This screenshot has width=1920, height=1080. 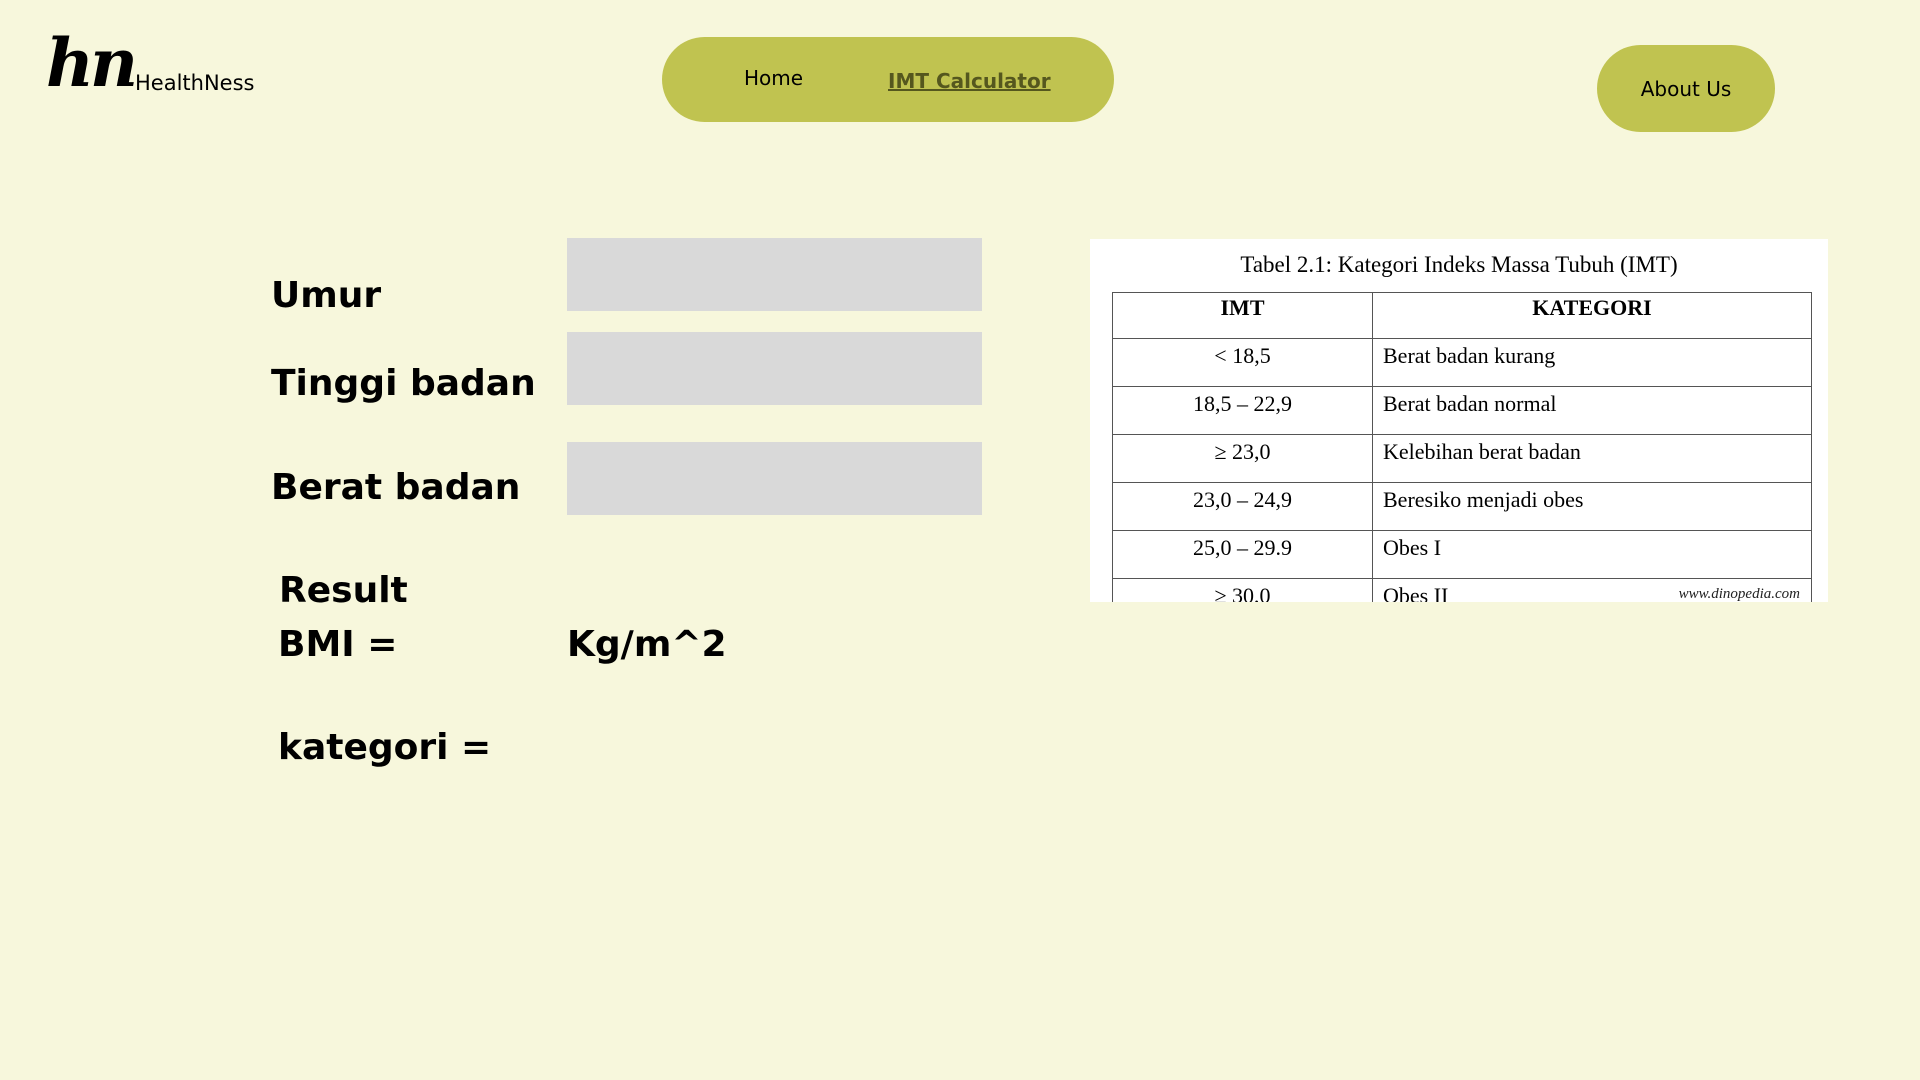 I want to click on table-header-imt: IMT, so click(x=1242, y=315).